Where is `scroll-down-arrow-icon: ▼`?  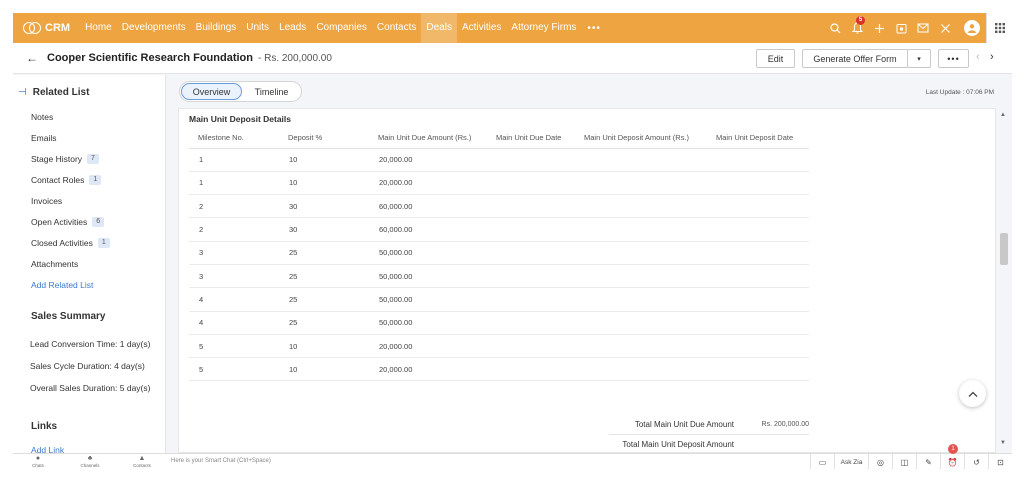 scroll-down-arrow-icon: ▼ is located at coordinates (1003, 443).